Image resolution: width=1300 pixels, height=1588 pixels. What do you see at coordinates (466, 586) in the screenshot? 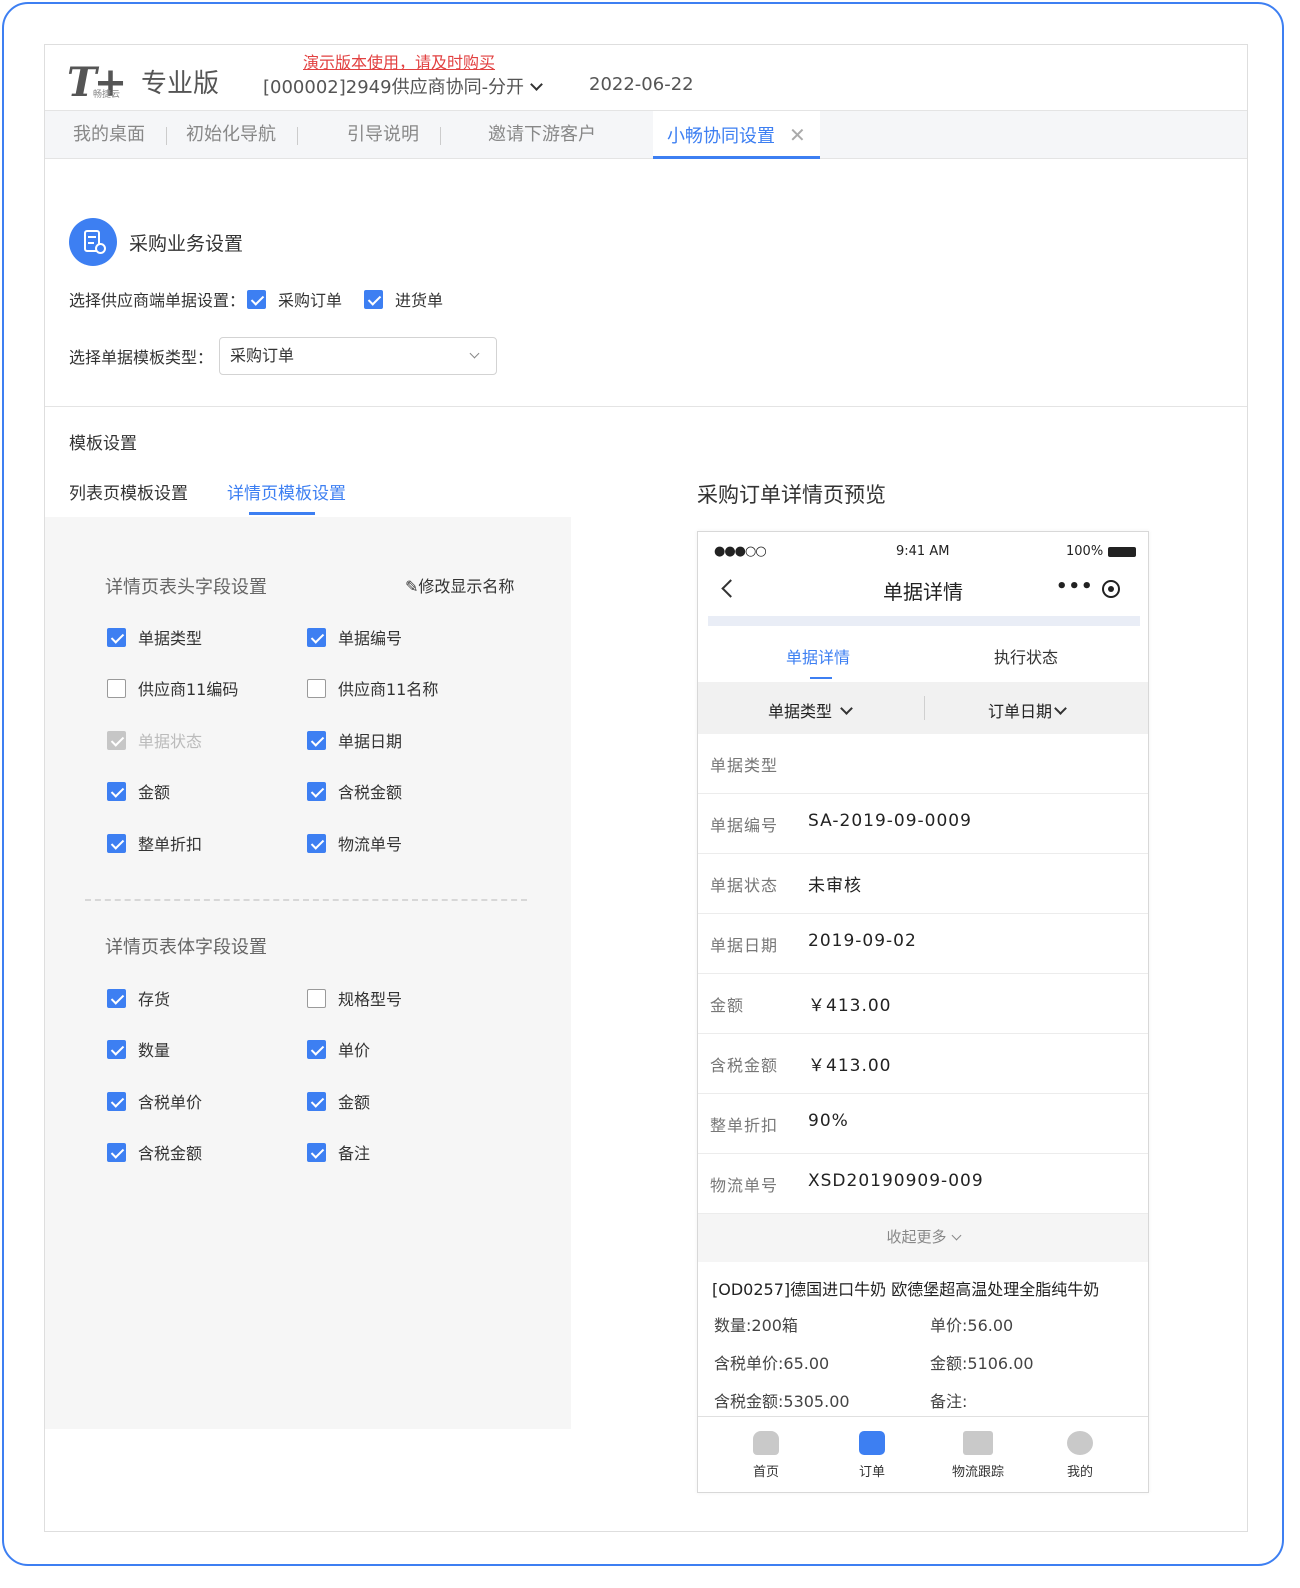
I see `edit-display-name-label: 修改显示名称` at bounding box center [466, 586].